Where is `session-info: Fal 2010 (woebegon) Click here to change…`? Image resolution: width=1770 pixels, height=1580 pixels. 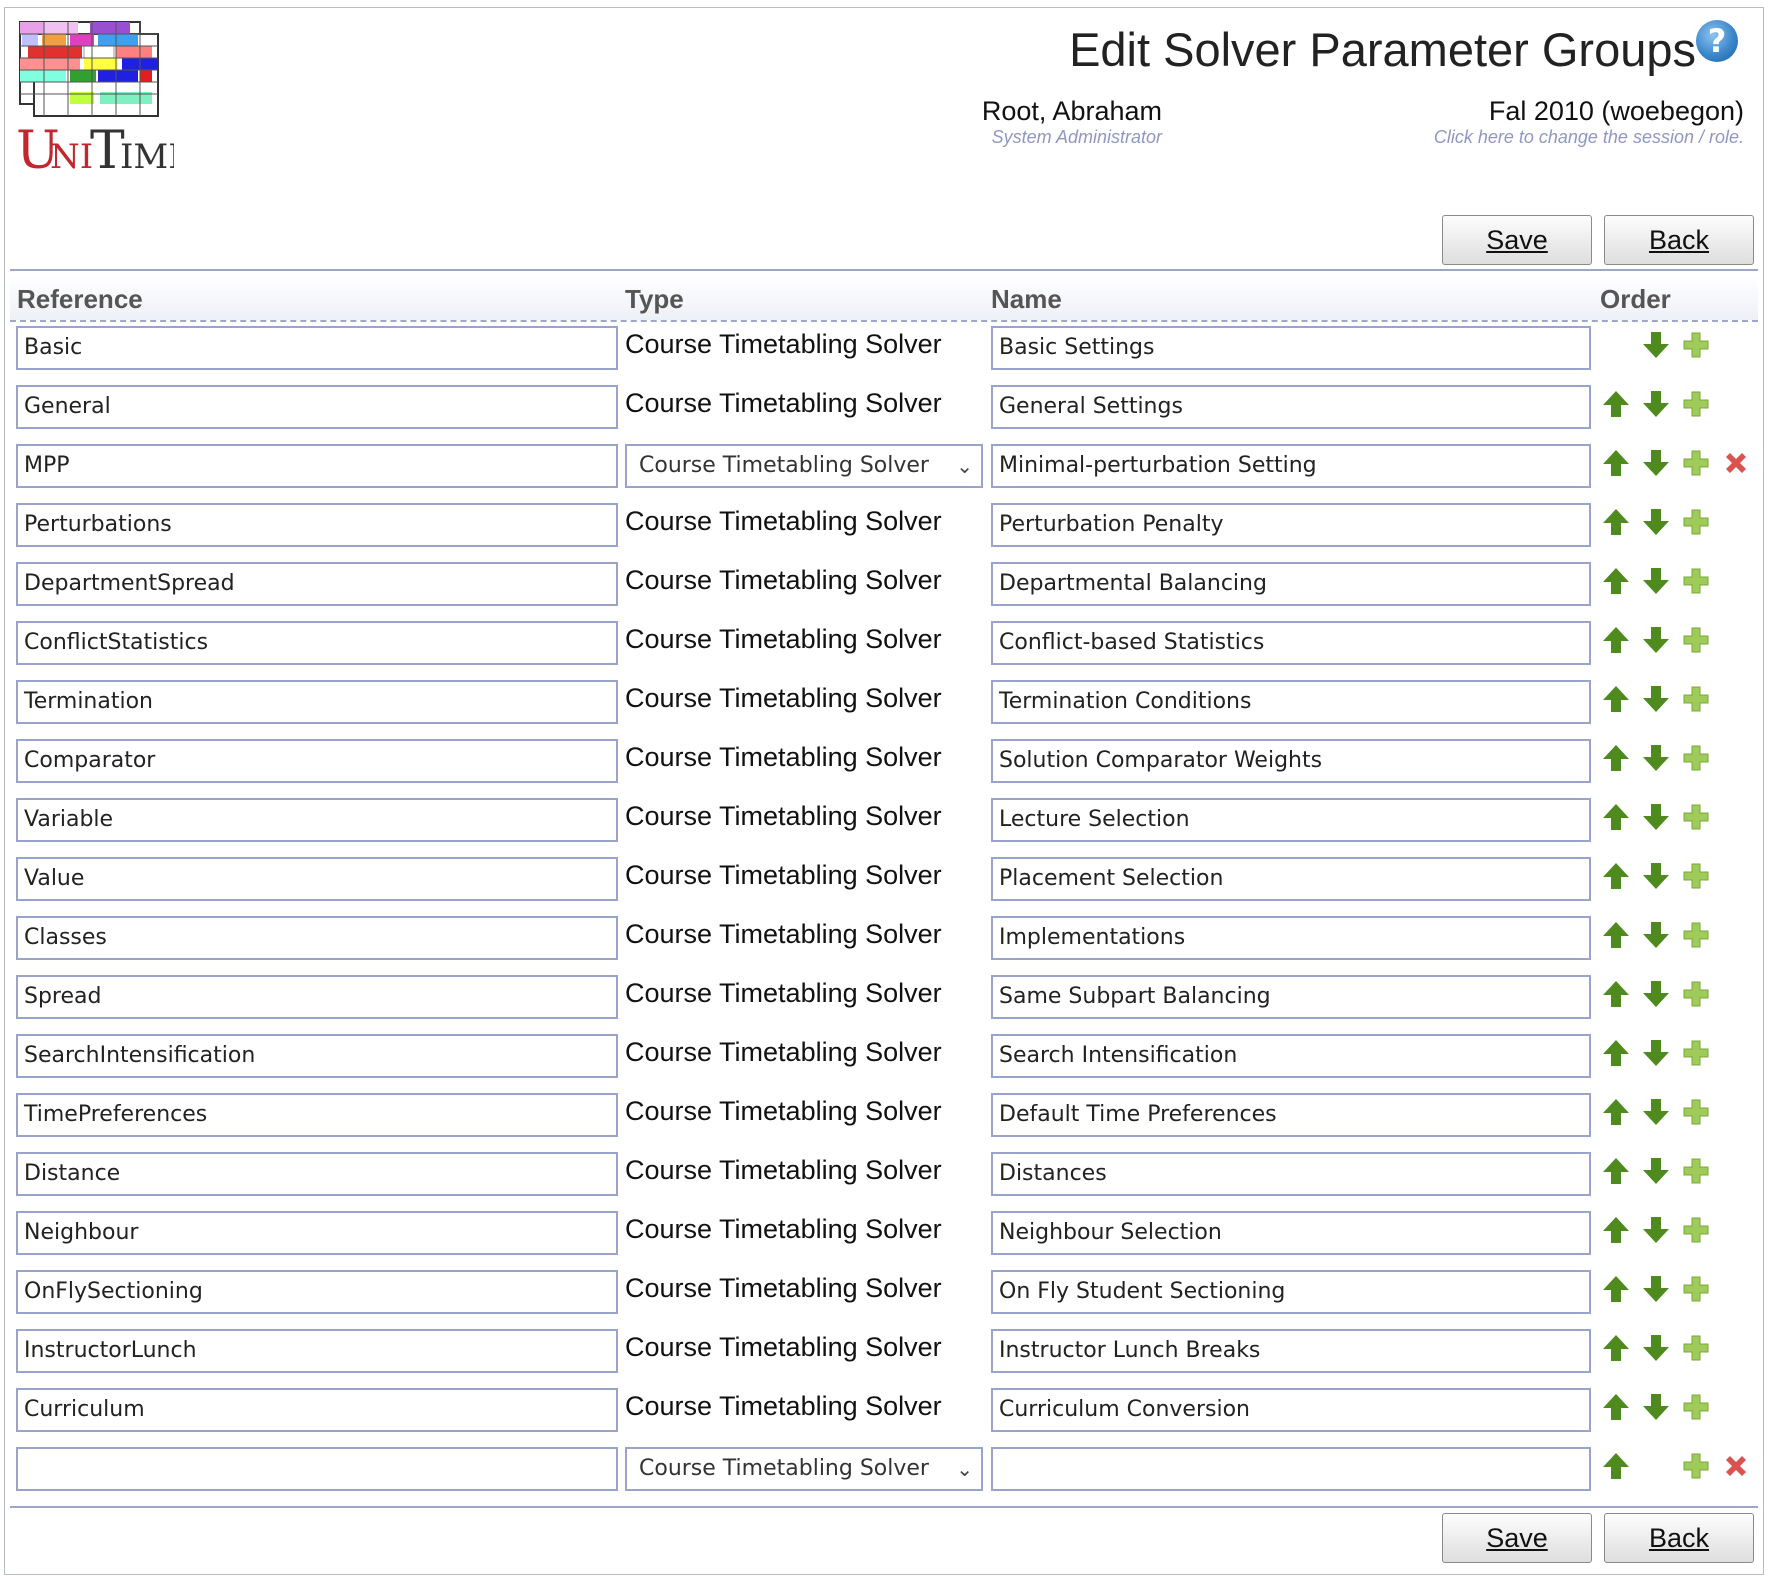 session-info: Fal 2010 (woebegon) Click here to change… is located at coordinates (1589, 122).